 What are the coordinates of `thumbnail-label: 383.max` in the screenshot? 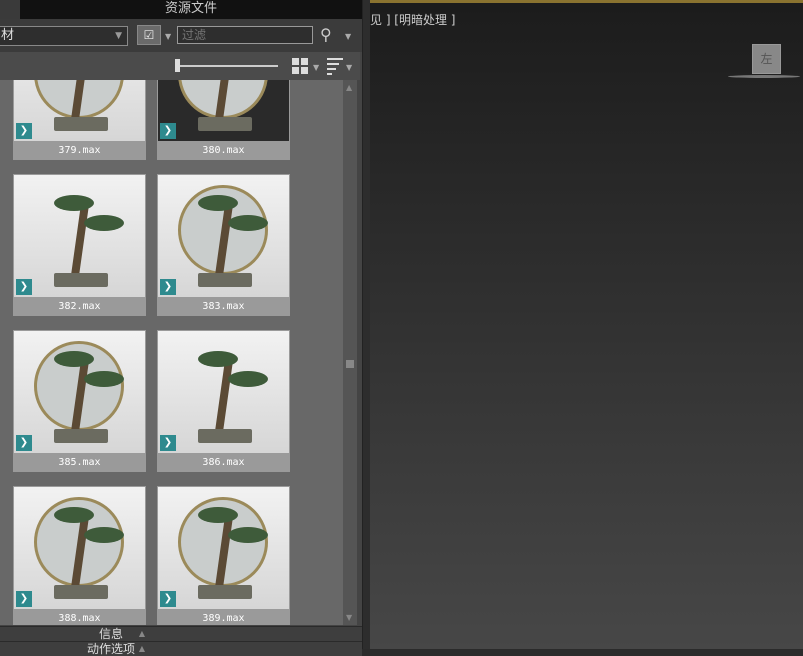 It's located at (223, 306).